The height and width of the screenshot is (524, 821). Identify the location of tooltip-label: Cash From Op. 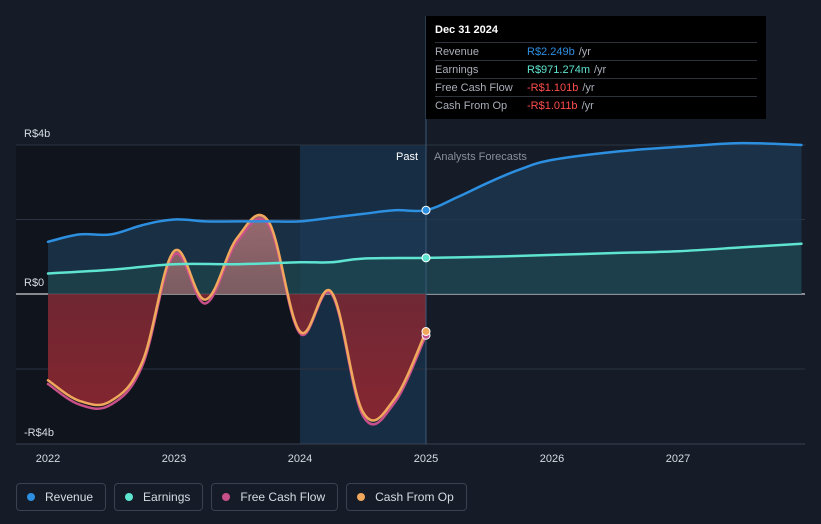
(471, 105).